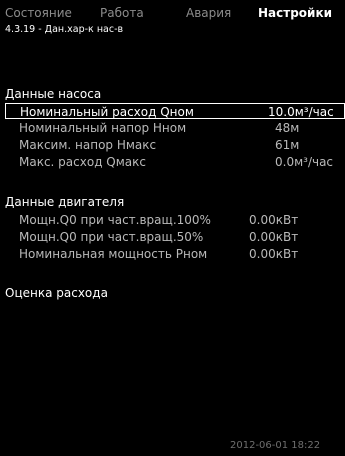 Image resolution: width=345 pixels, height=456 pixels. I want to click on row-nominal-head: Номинальный напор Нном 48м, so click(175, 128).